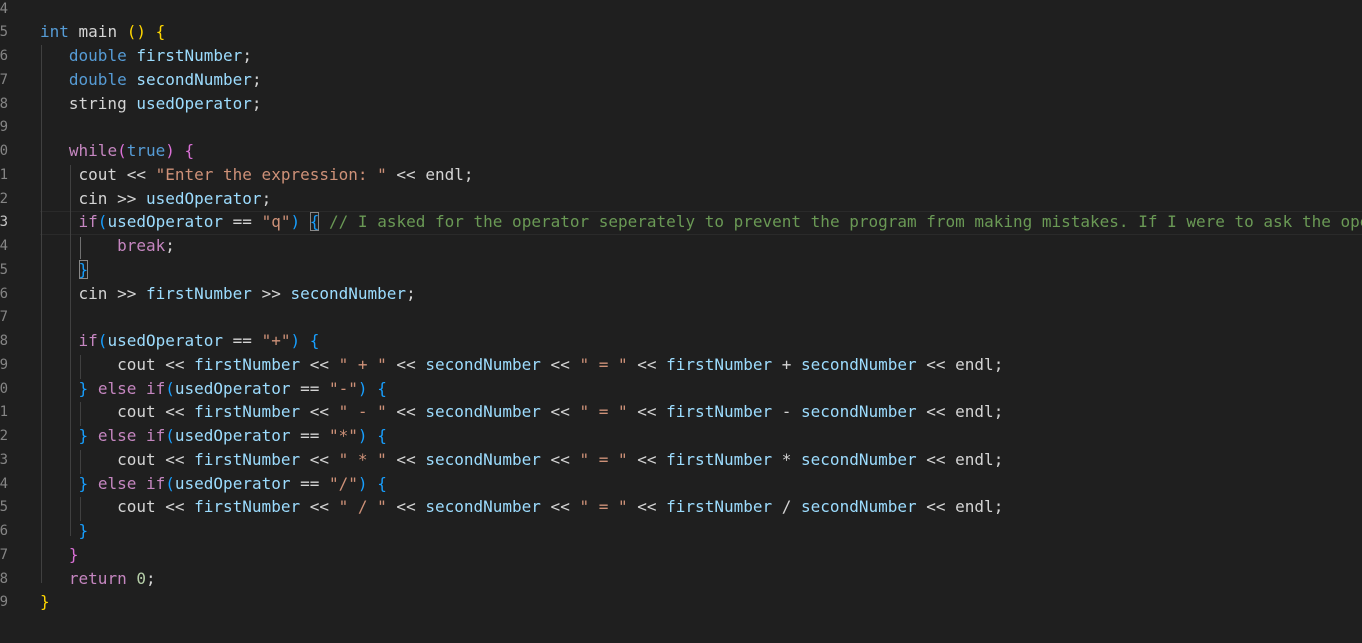  I want to click on code-token: *, so click(787, 459).